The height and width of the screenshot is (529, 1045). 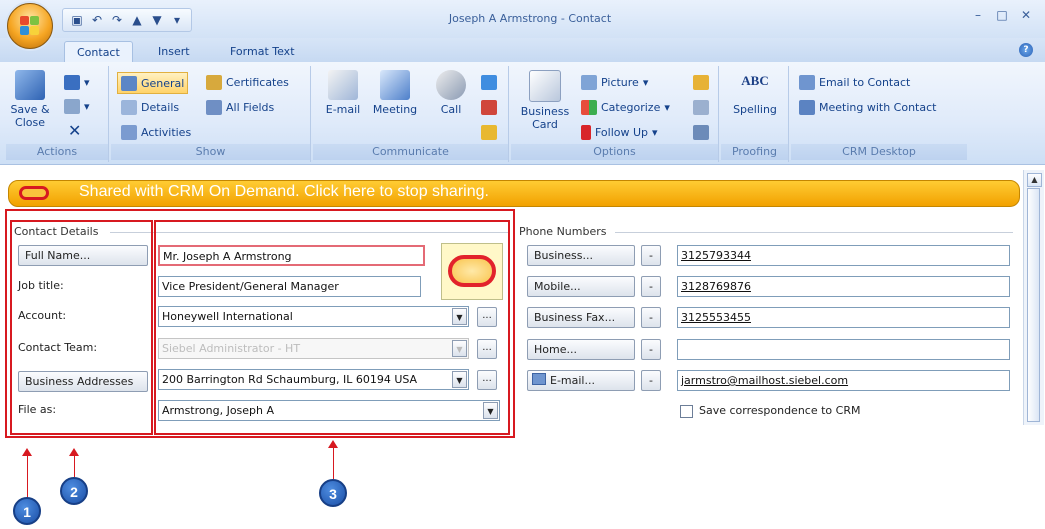 I want to click on customize-toolbar-icon: ▾, so click(x=177, y=20).